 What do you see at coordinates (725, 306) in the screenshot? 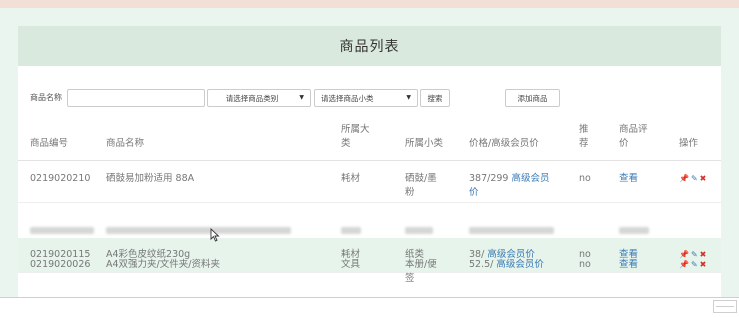
I see `scrollbar-toggle` at bounding box center [725, 306].